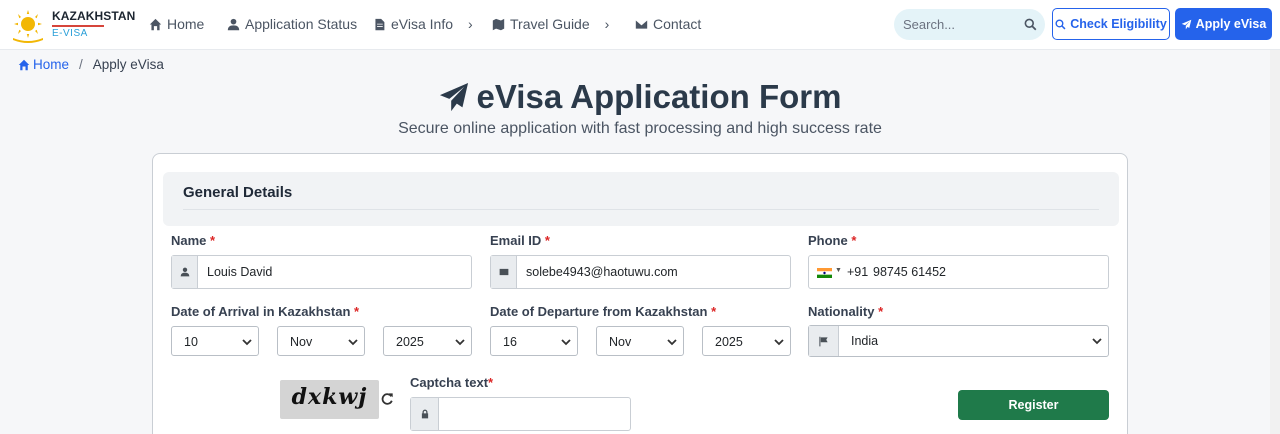 This screenshot has height=434, width=1280. I want to click on phone-input-group: ▼ +91, so click(958, 272).